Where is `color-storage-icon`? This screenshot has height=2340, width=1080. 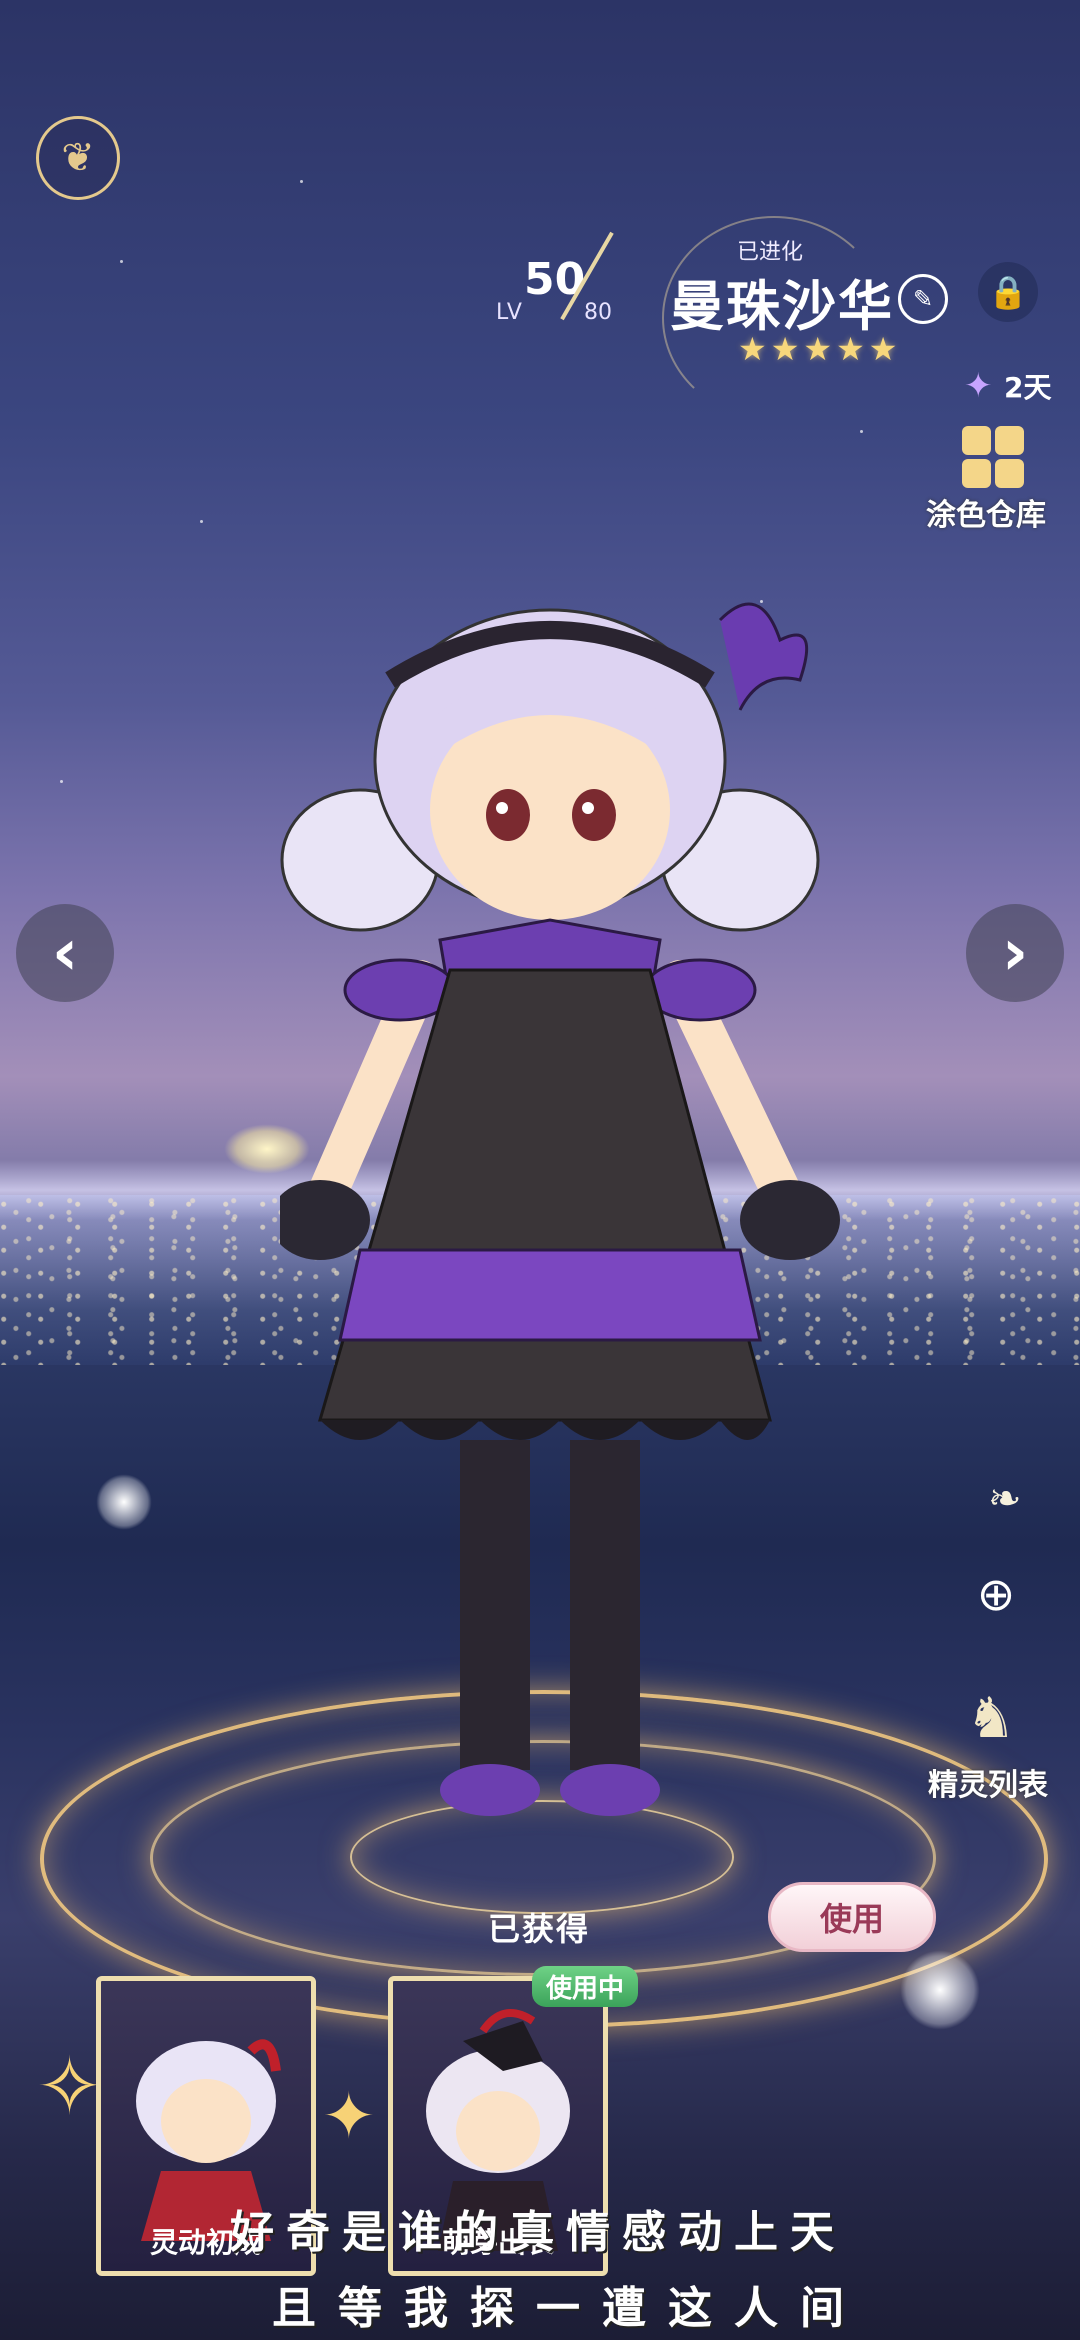
color-storage-icon is located at coordinates (993, 457).